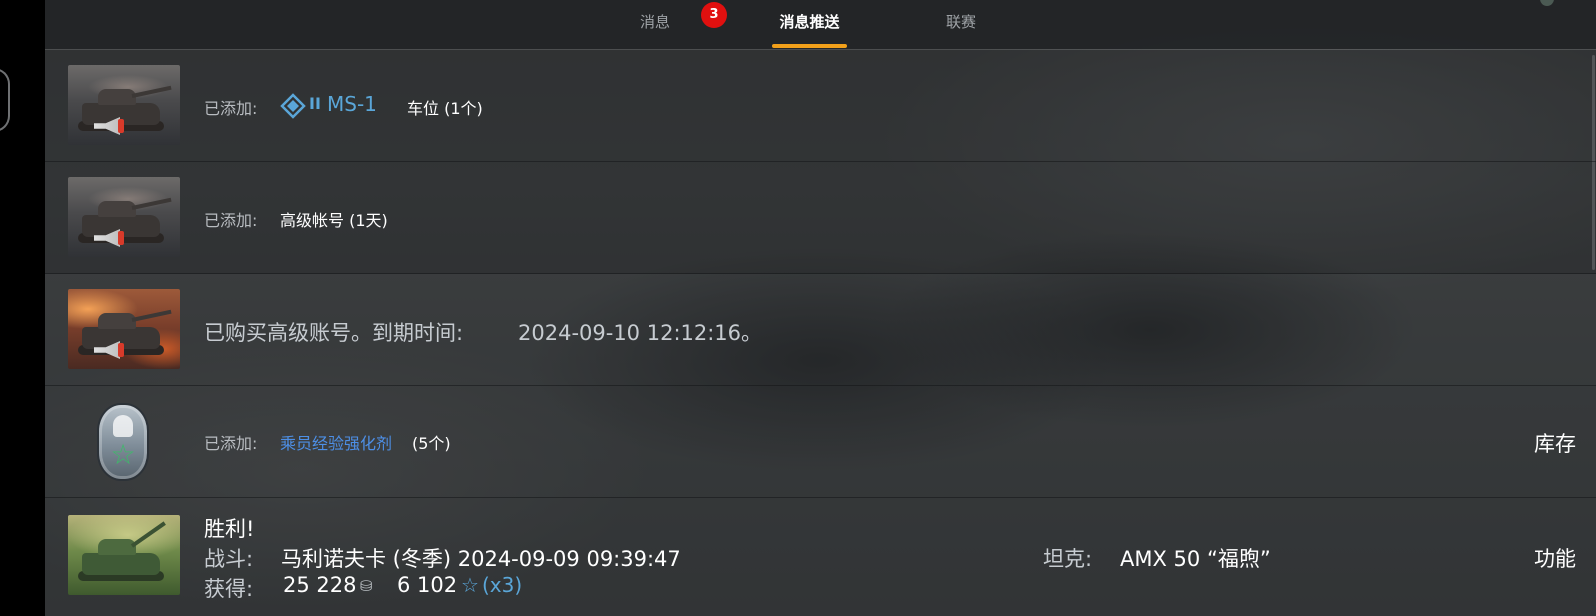 The image size is (1596, 616). Describe the element at coordinates (481, 559) in the screenshot. I see `battle-map-datetime: 马利诺夫卡 (冬季) 2024-09-09 09:39:47` at that location.